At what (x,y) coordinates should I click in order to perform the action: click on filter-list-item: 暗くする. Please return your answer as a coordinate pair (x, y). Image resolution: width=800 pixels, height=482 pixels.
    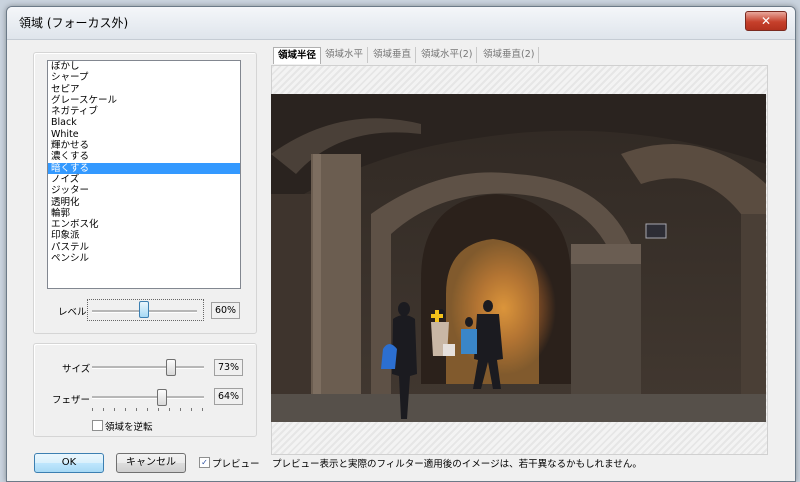
    Looking at the image, I should click on (144, 168).